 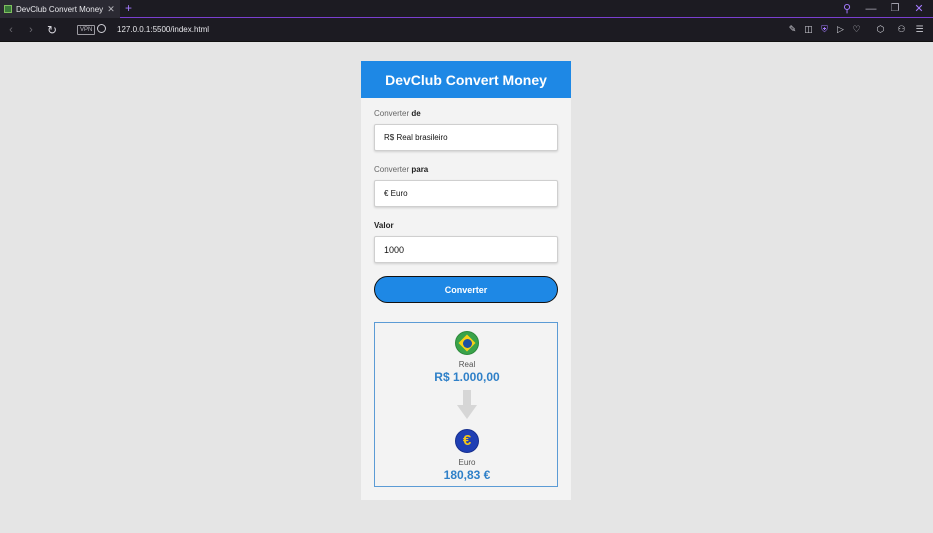 I want to click on tab-close-icon: ✕, so click(x=111, y=9).